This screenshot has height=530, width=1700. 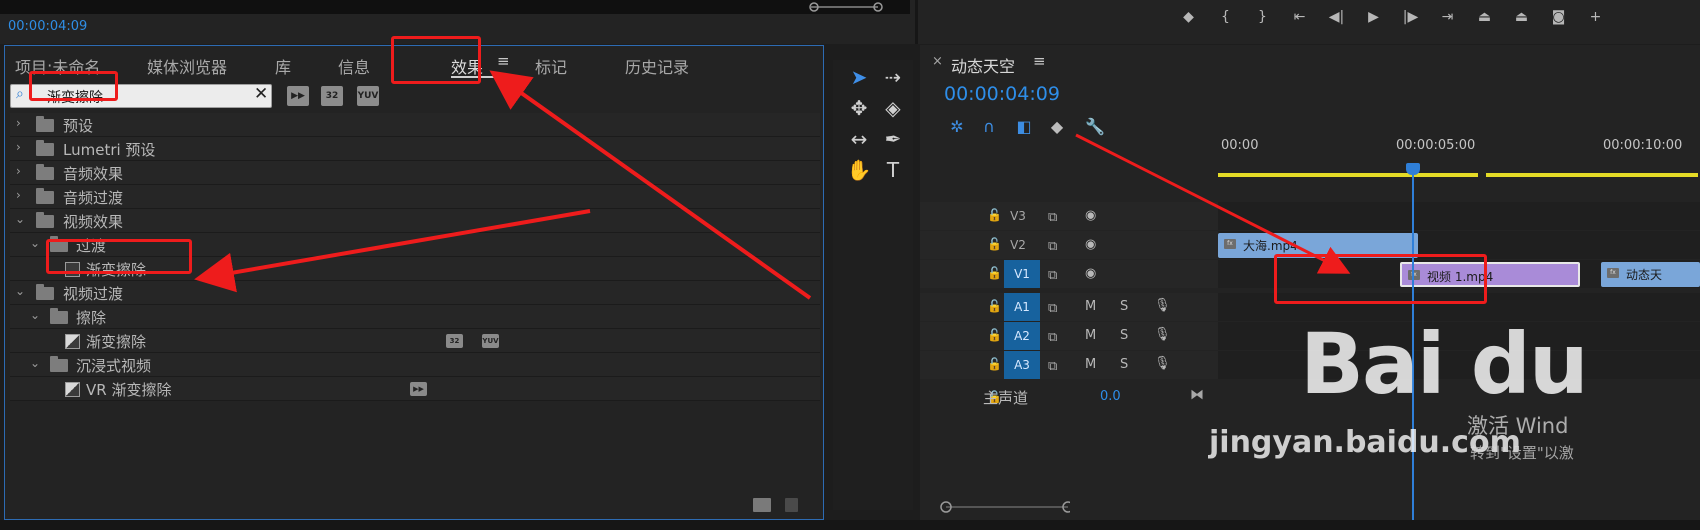 I want to click on watermark-logo: Bai du, so click(x=1444, y=364).